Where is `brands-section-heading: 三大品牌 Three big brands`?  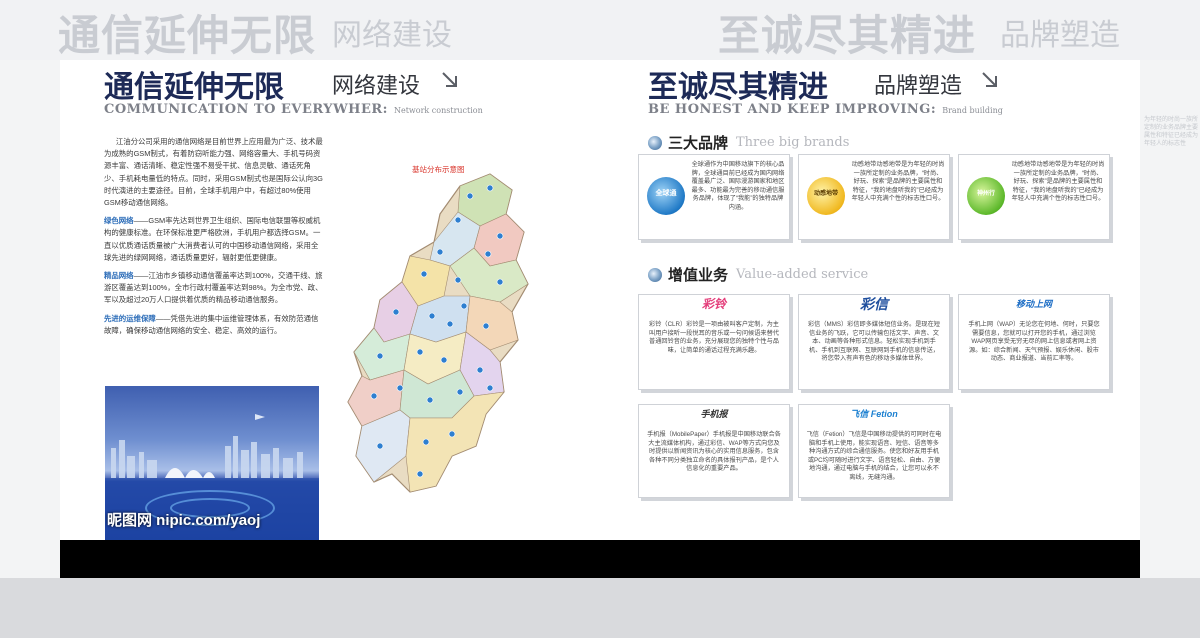
brands-section-heading: 三大品牌 Three big brands is located at coordinates (748, 142).